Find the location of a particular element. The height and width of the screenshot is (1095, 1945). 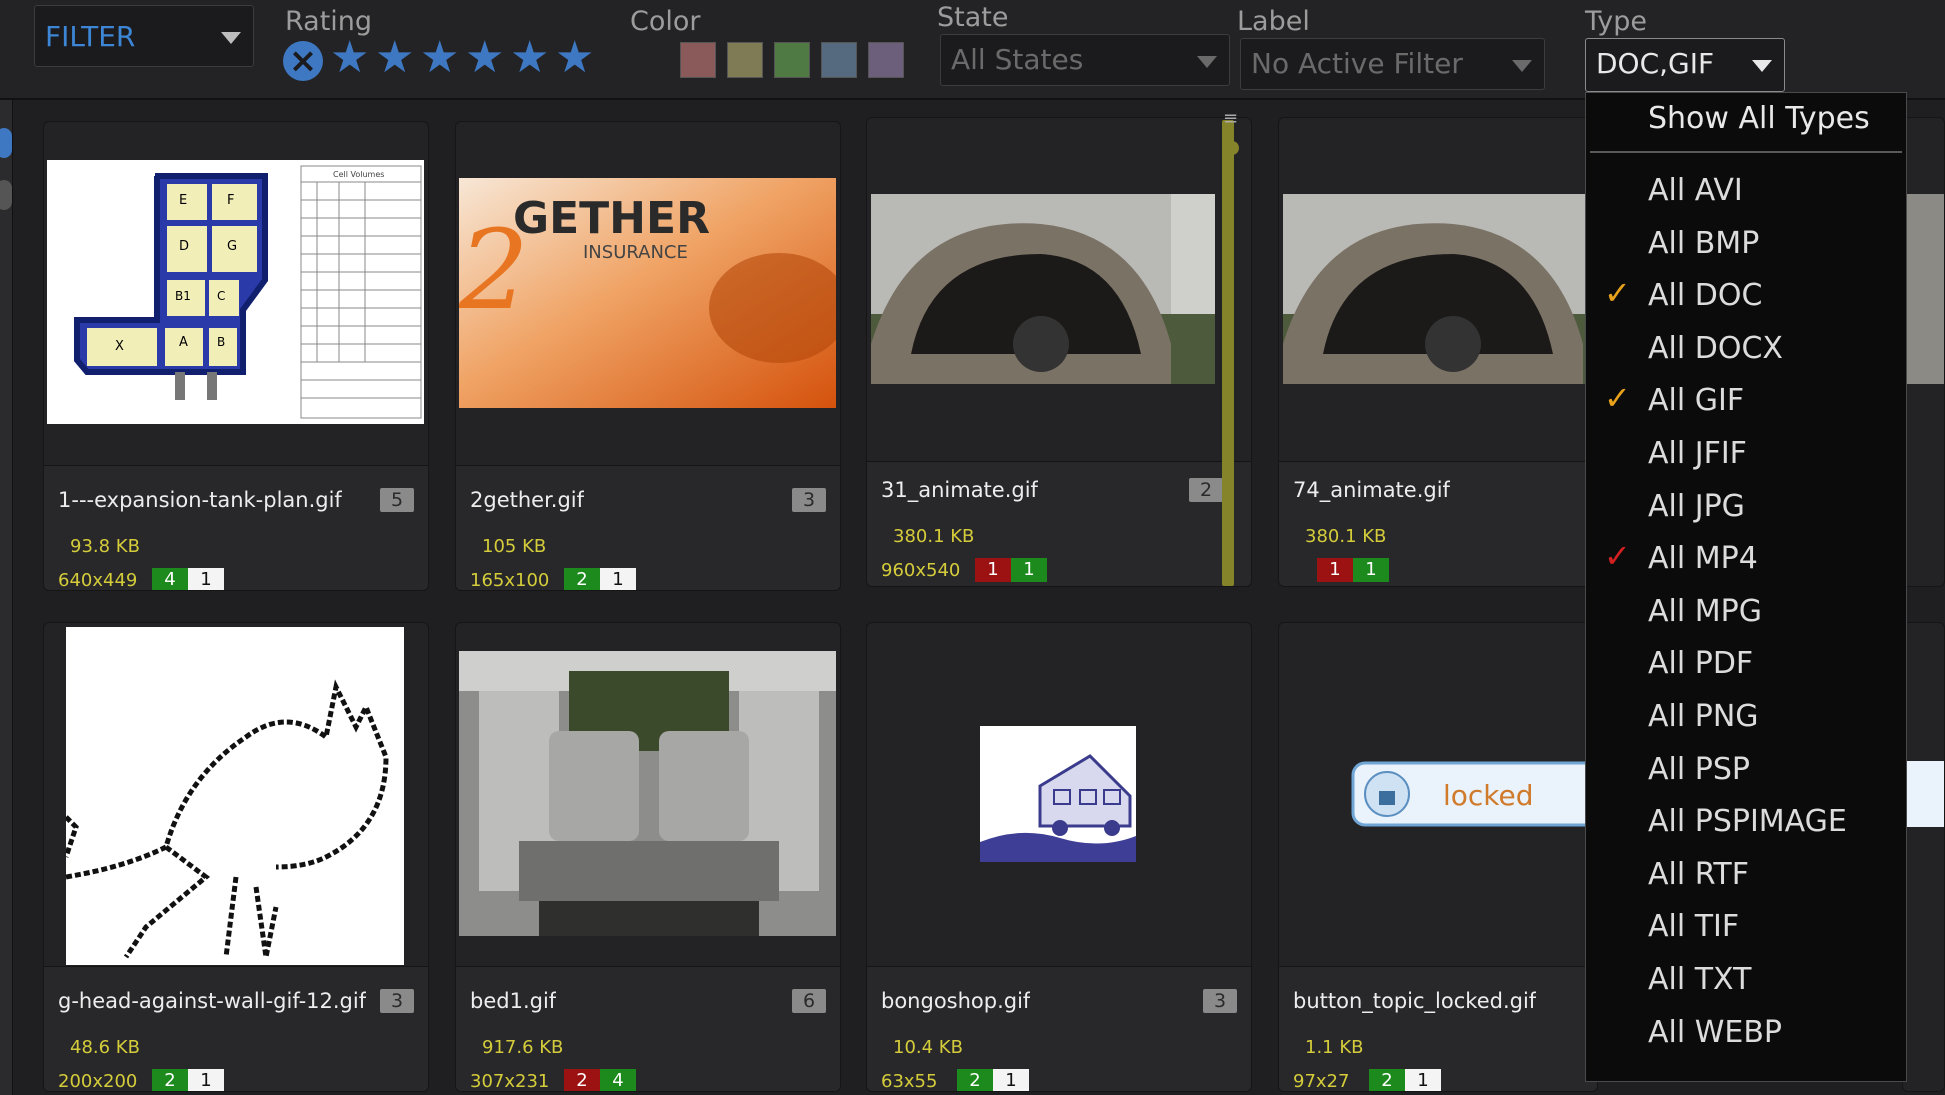

panel-toggle-icon is located at coordinates (6, 143).